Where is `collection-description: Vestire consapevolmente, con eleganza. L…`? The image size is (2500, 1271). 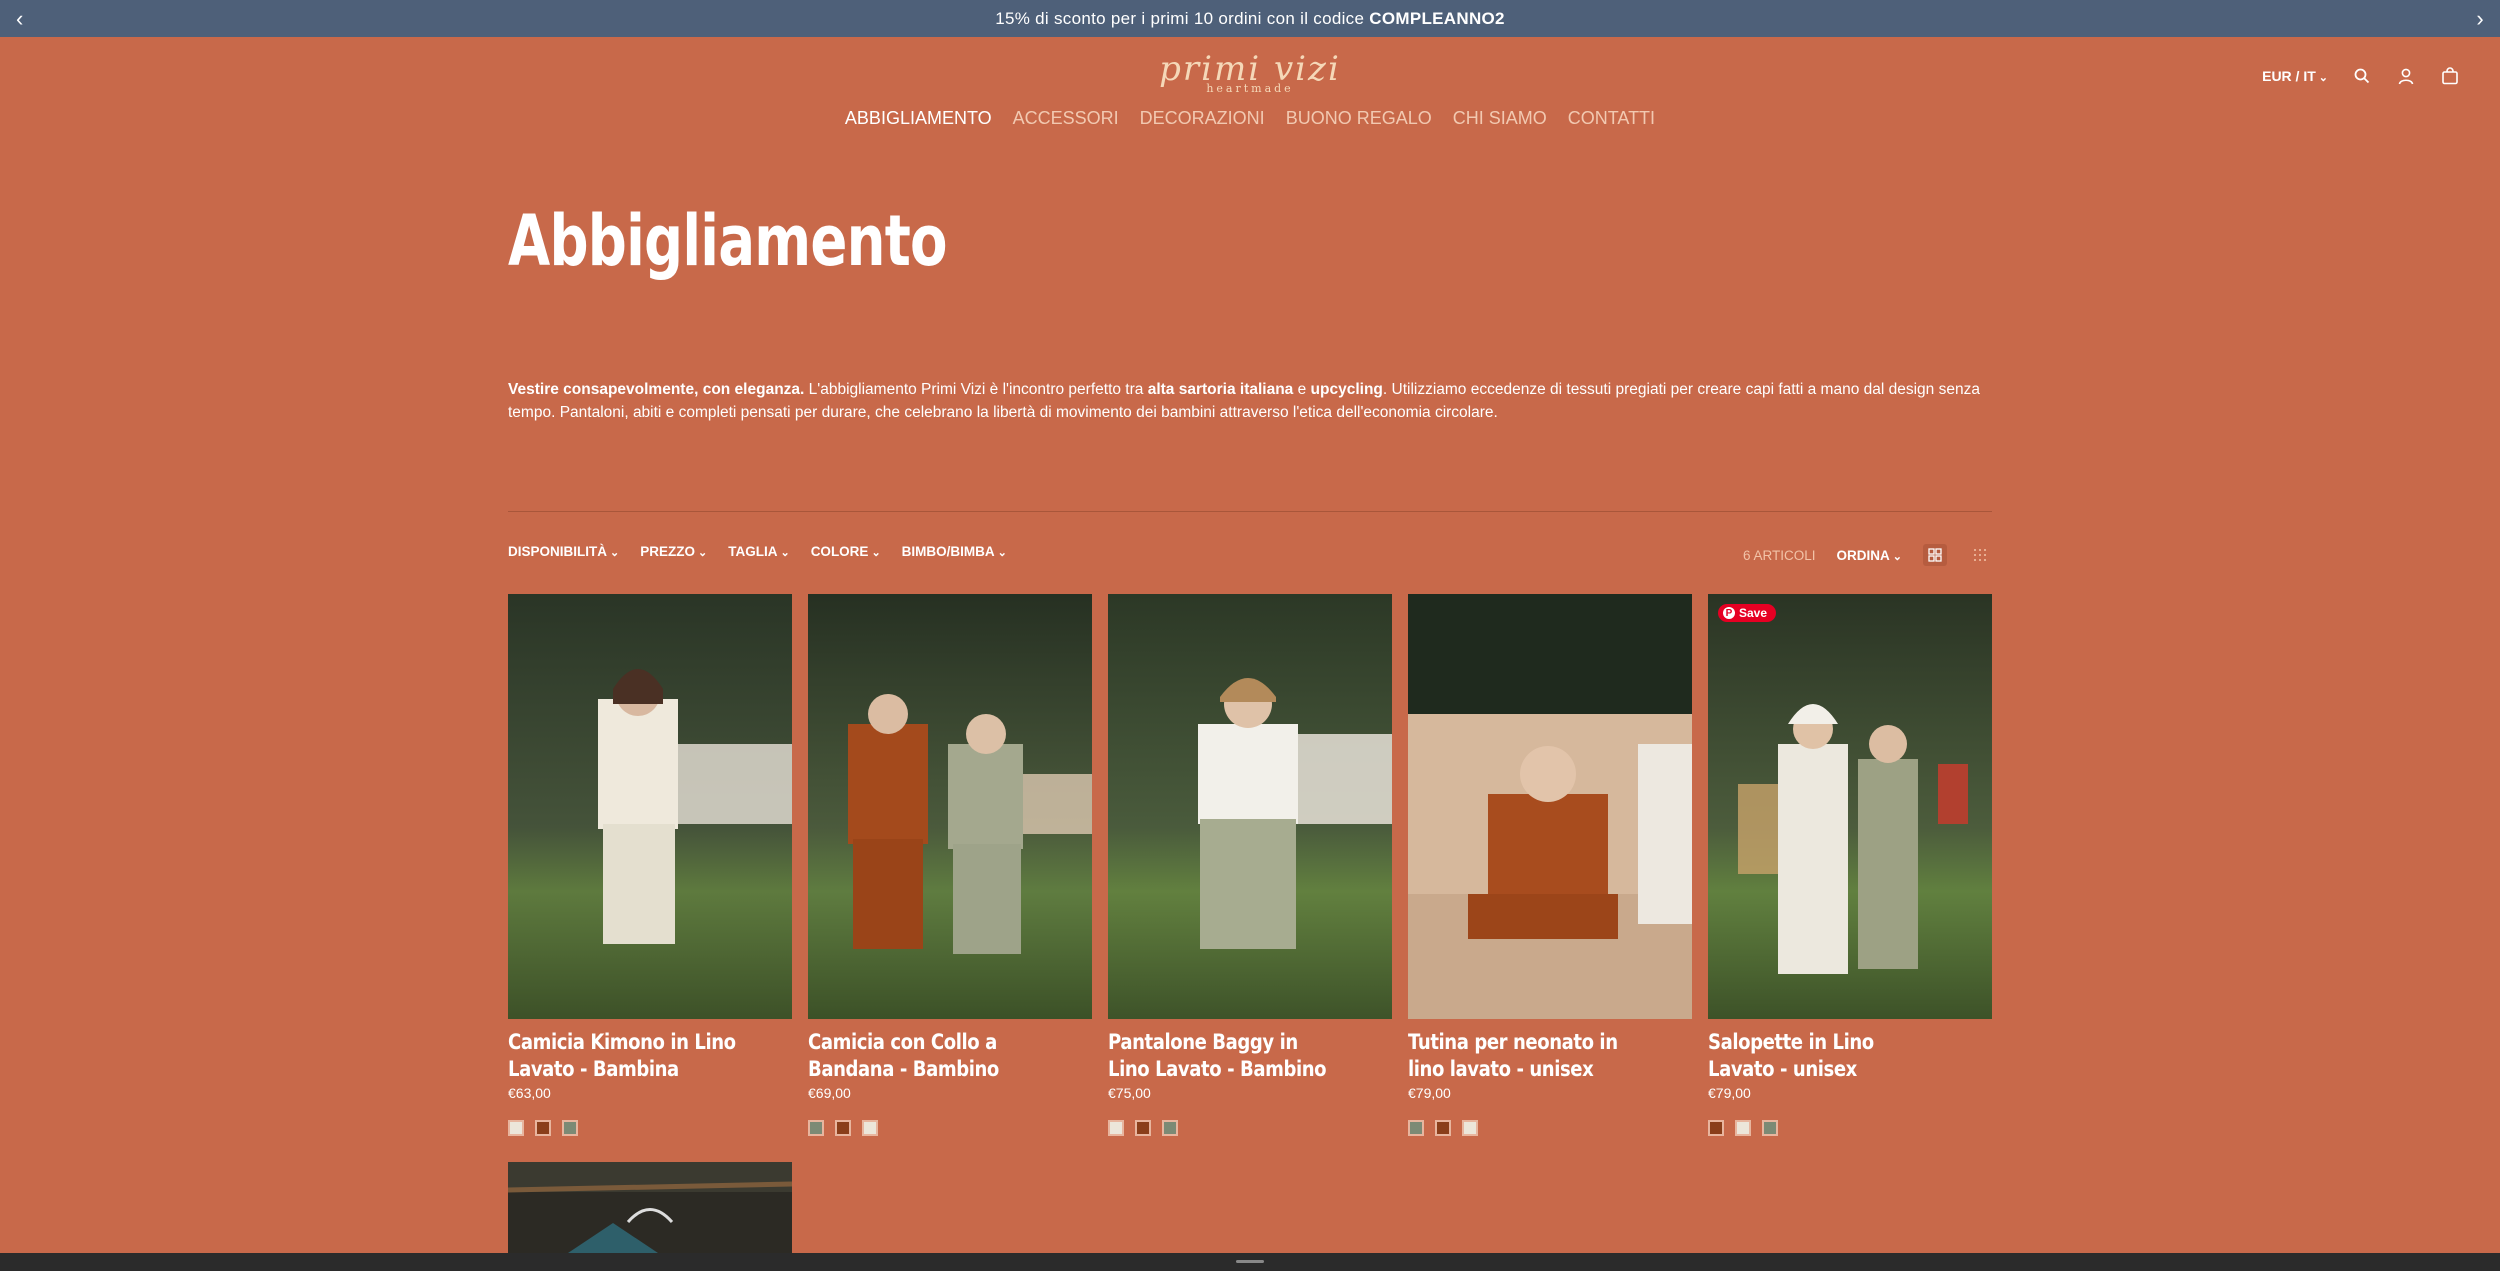 collection-description: Vestire consapevolmente, con eleganza. L… is located at coordinates (1244, 401).